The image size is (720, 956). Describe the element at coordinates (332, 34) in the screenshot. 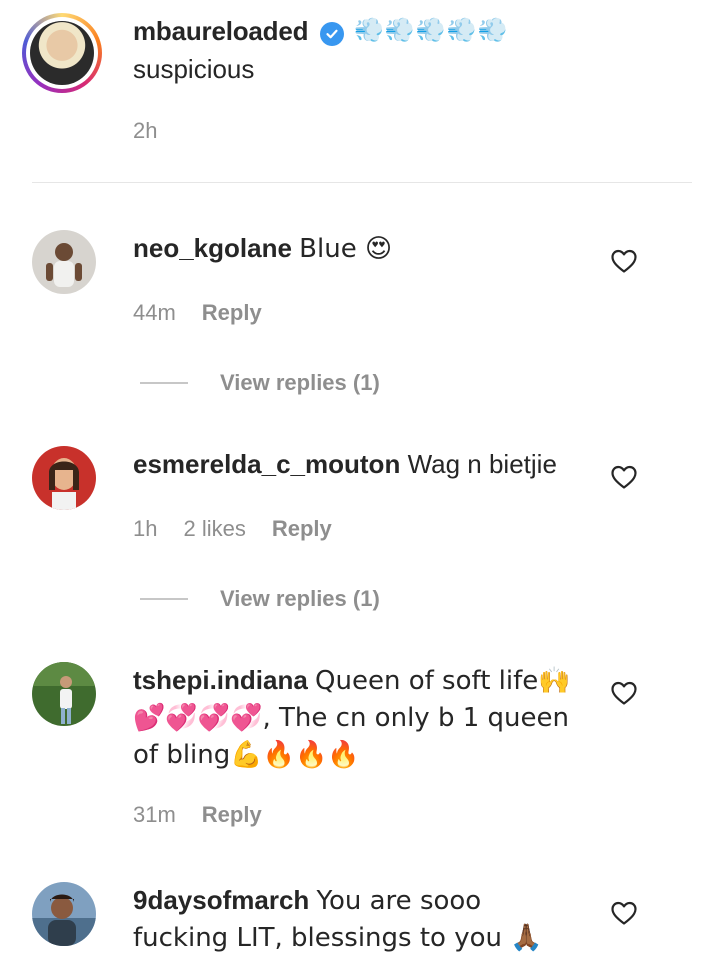

I see `verified-badge-icon` at that location.